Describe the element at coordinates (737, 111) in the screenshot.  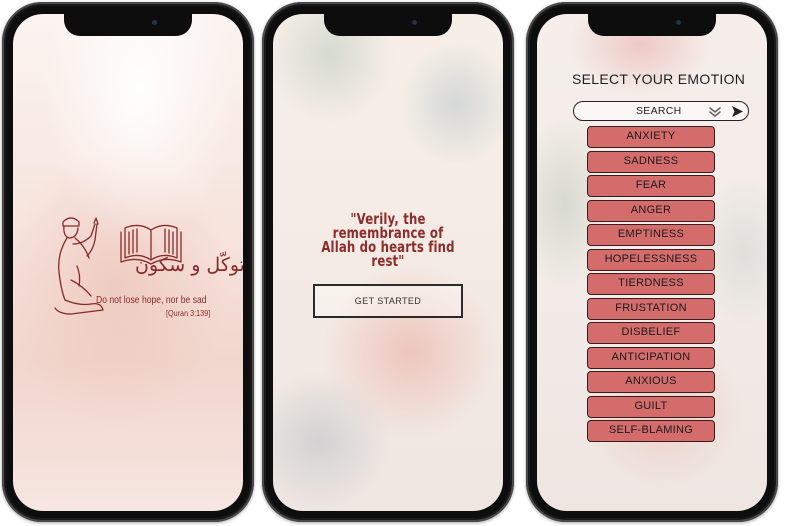
I see `send-arrow-icon` at that location.